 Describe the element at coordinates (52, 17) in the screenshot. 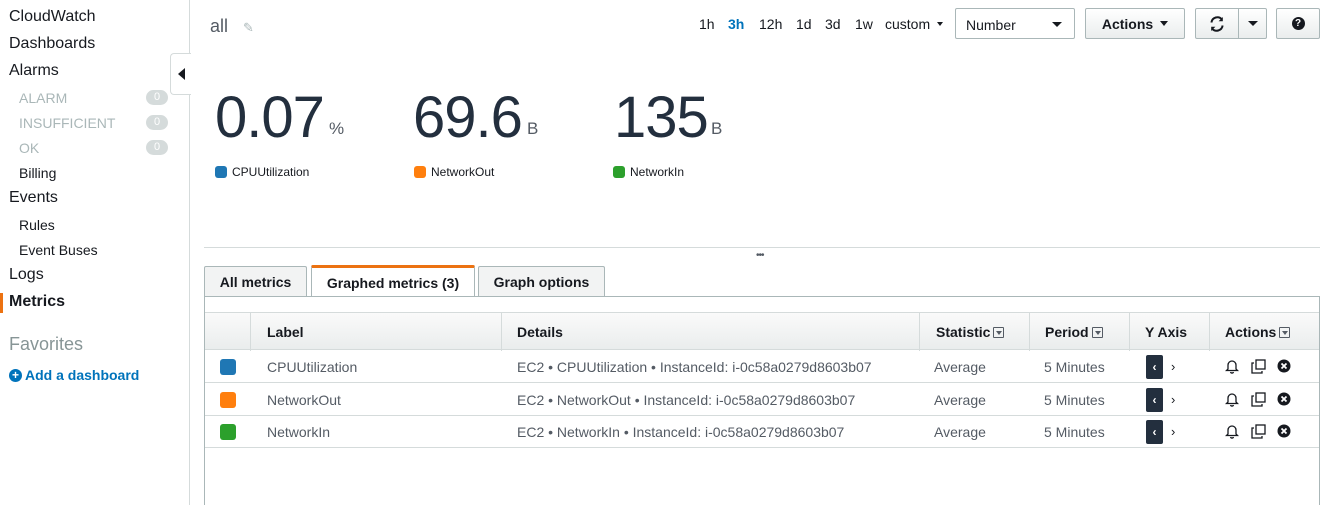

I see `nav-cloudwatch: CloudWatch` at that location.